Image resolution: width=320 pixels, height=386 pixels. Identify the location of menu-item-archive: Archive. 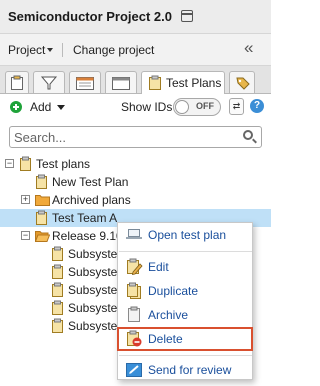
(185, 315).